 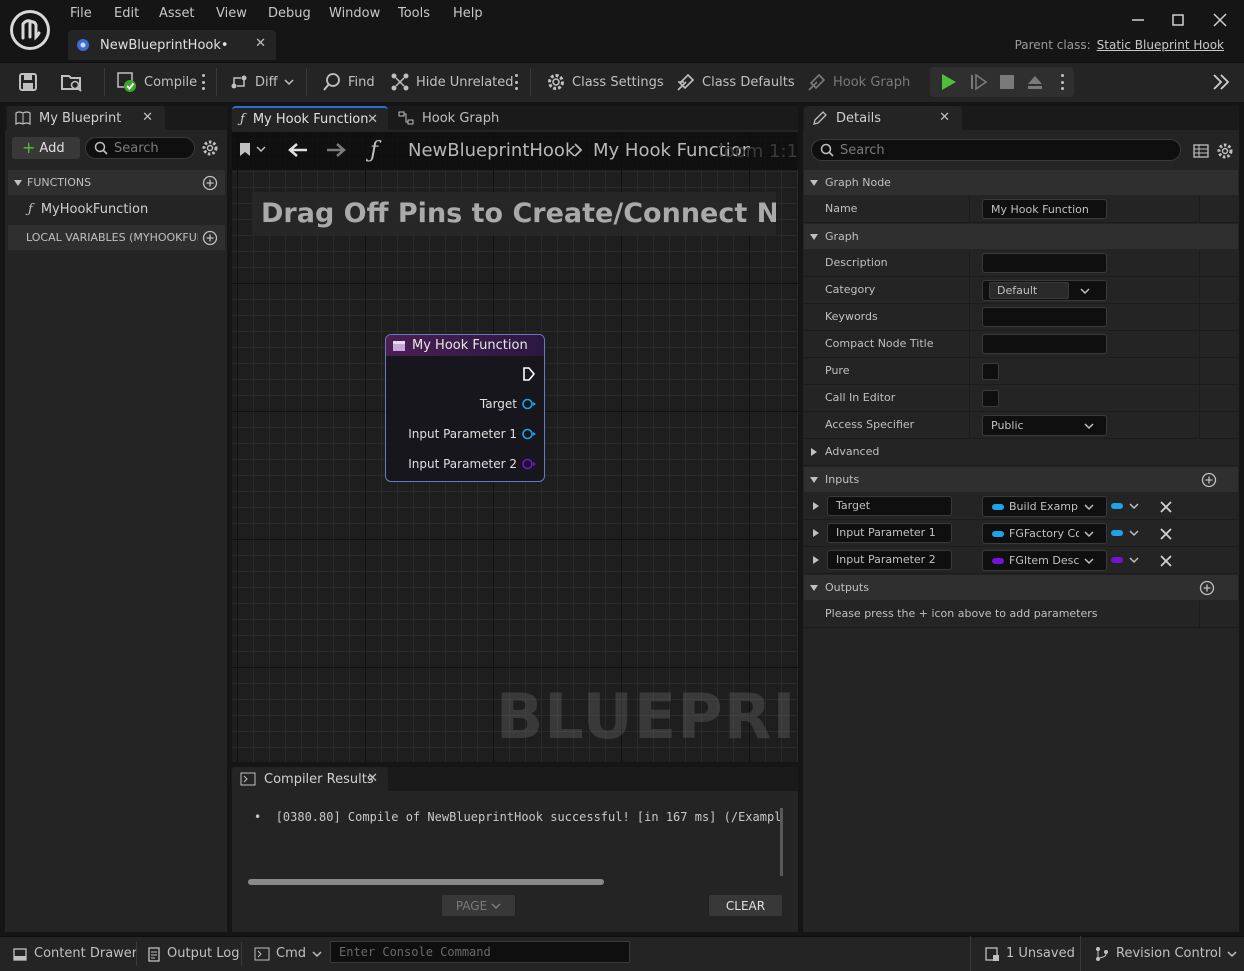 What do you see at coordinates (147, 117) in the screenshot?
I see `close-my-blueprint-icon: ✕` at bounding box center [147, 117].